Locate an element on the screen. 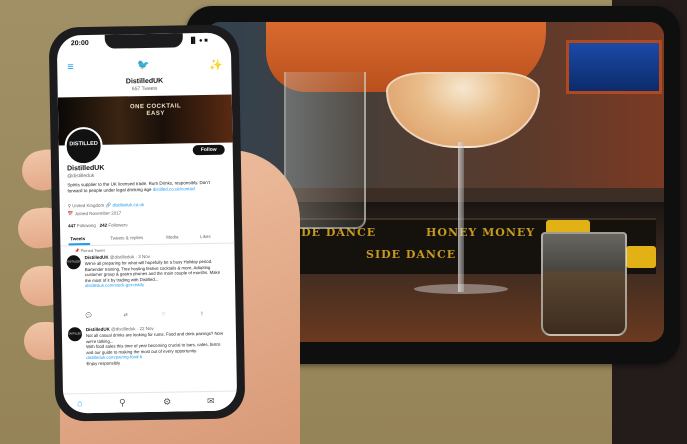 The image size is (687, 444). home-icon: ⌂ is located at coordinates (80, 403).